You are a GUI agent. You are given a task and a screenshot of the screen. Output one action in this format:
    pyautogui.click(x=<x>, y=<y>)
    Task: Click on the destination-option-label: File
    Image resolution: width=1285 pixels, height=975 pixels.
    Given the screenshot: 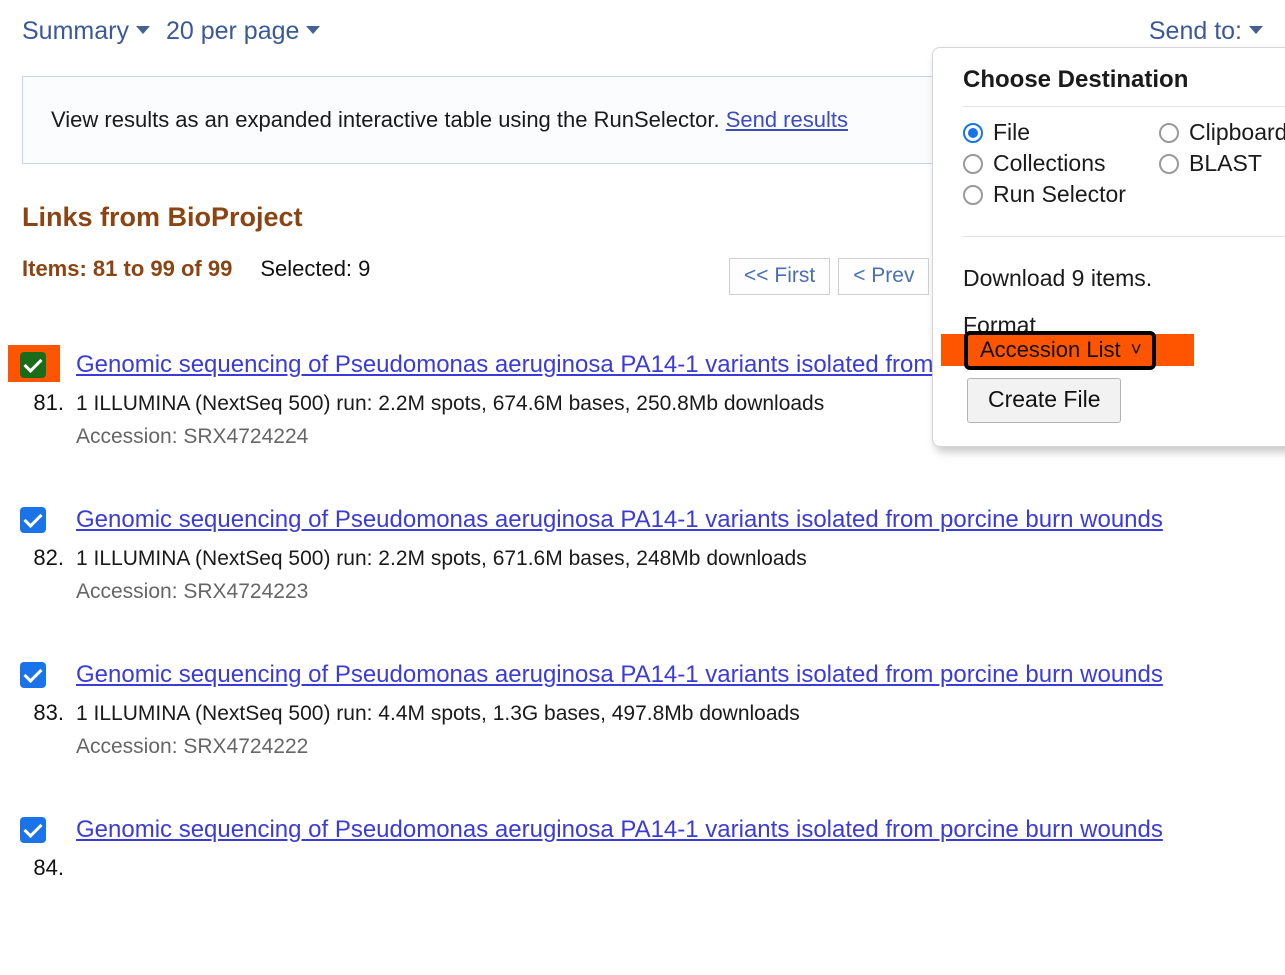 What is the action you would take?
    pyautogui.click(x=1012, y=132)
    